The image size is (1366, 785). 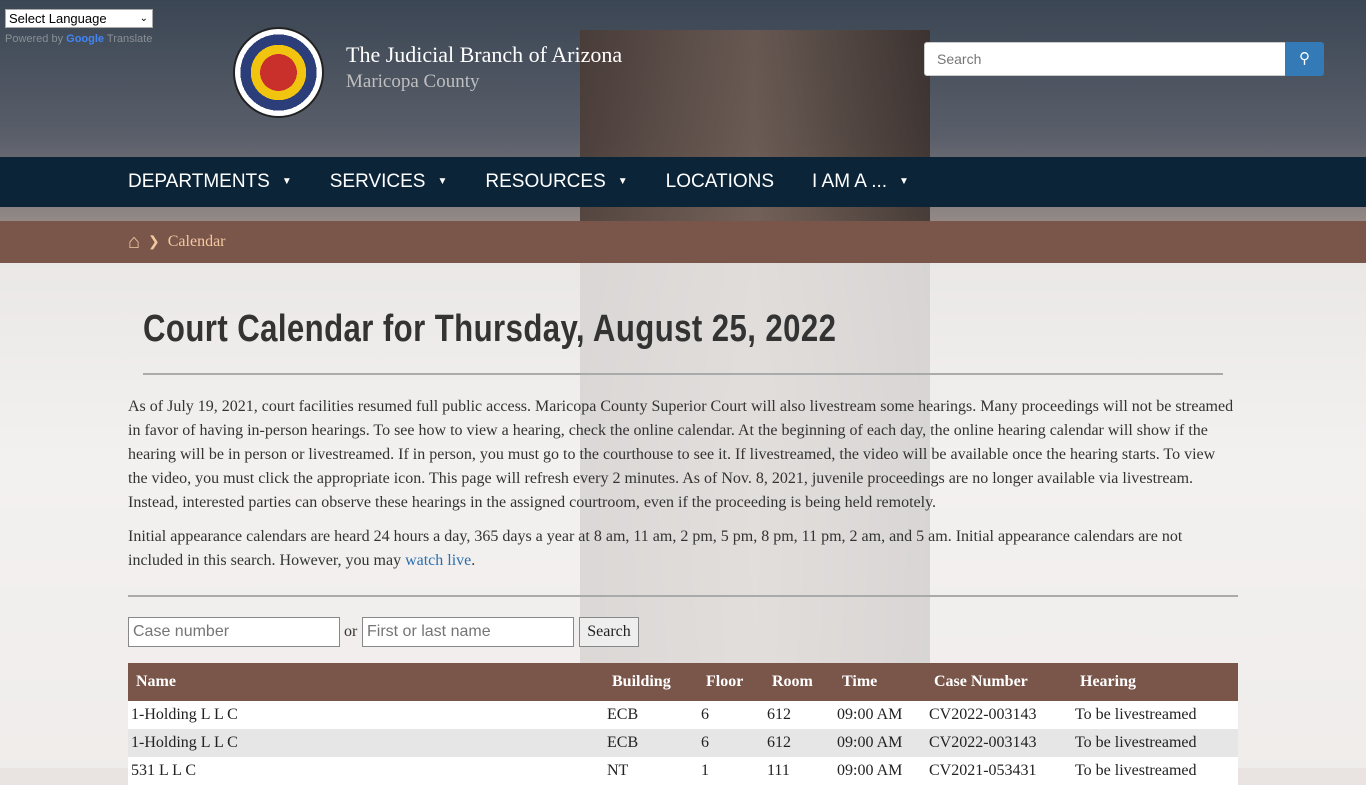 What do you see at coordinates (143, 18) in the screenshot?
I see `chevron-down-icon: ⌄` at bounding box center [143, 18].